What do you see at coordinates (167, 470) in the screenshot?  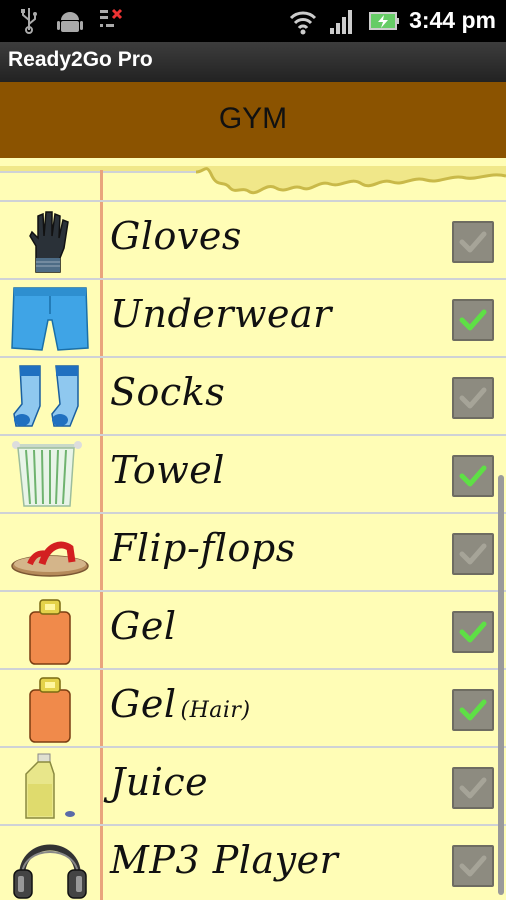 I see `item-label: Towel` at bounding box center [167, 470].